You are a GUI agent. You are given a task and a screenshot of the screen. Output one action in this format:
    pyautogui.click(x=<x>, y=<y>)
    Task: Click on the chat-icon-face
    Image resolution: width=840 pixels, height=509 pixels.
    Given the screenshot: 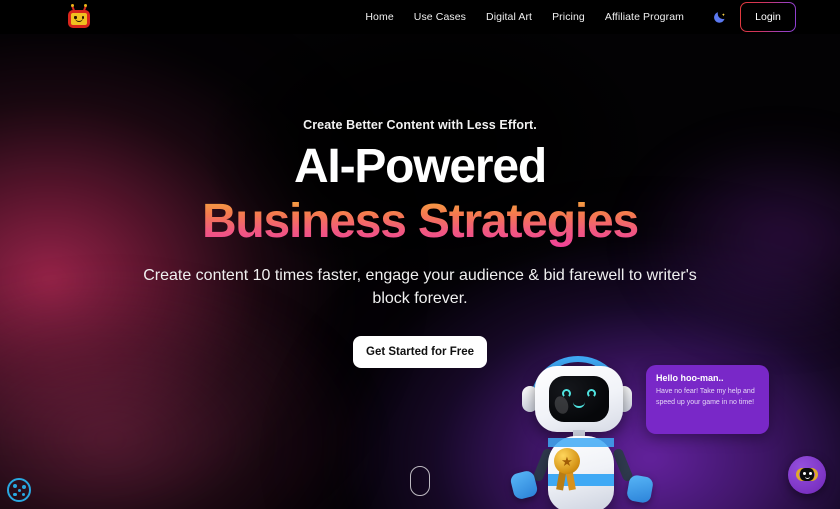 What is the action you would take?
    pyautogui.click(x=807, y=474)
    